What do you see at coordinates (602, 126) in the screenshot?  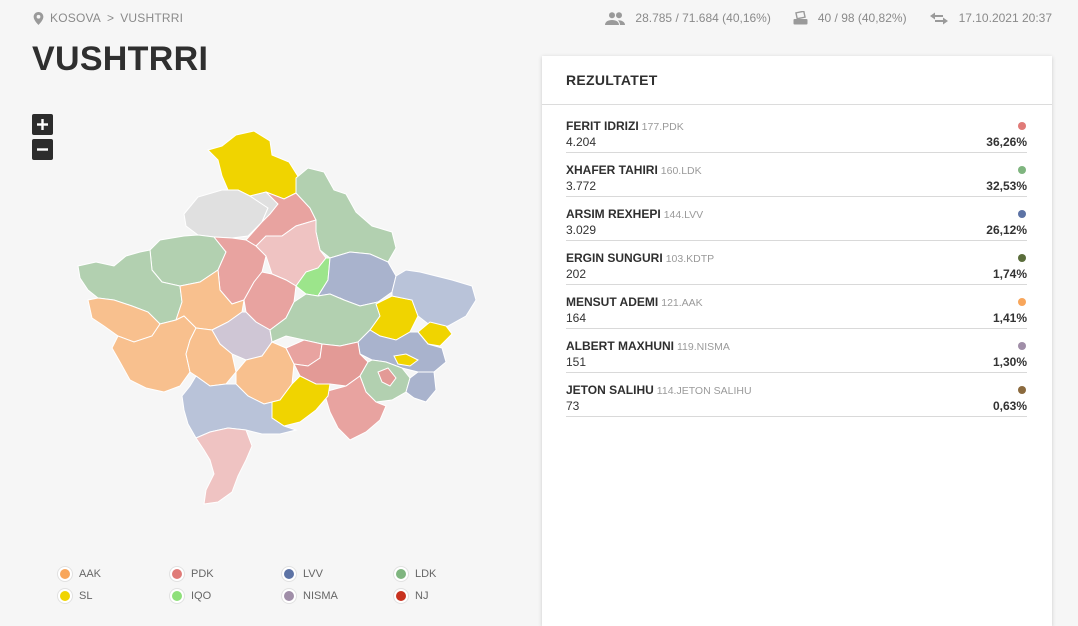 I see `candidate-name: FERIT IDRIZI` at bounding box center [602, 126].